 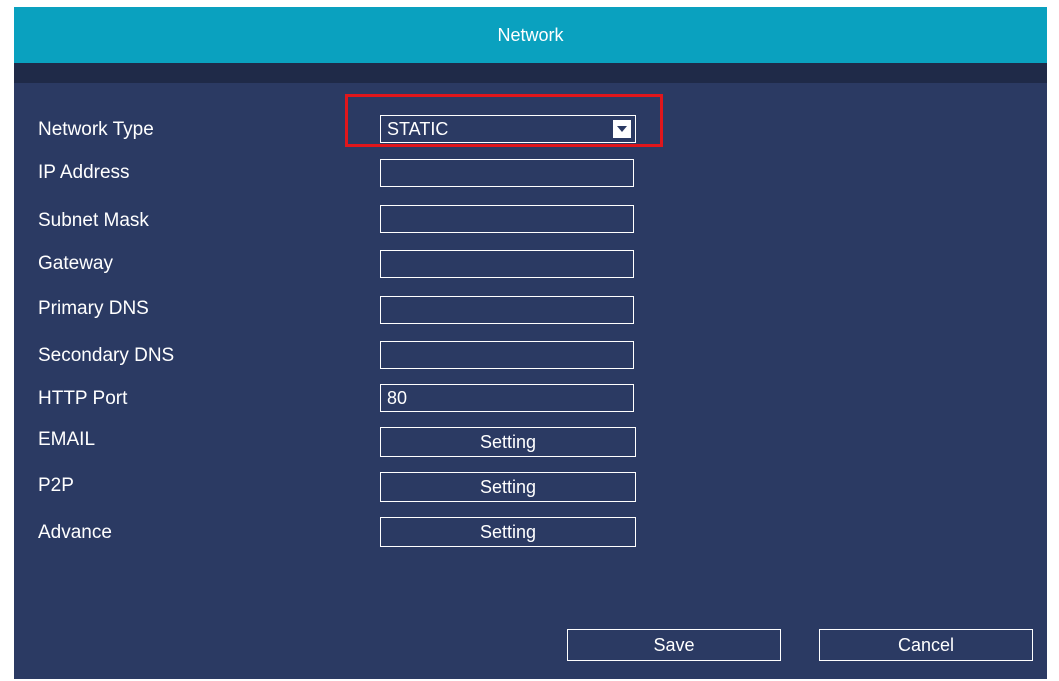 I want to click on http-port-label: HTTP Port, so click(x=83, y=398).